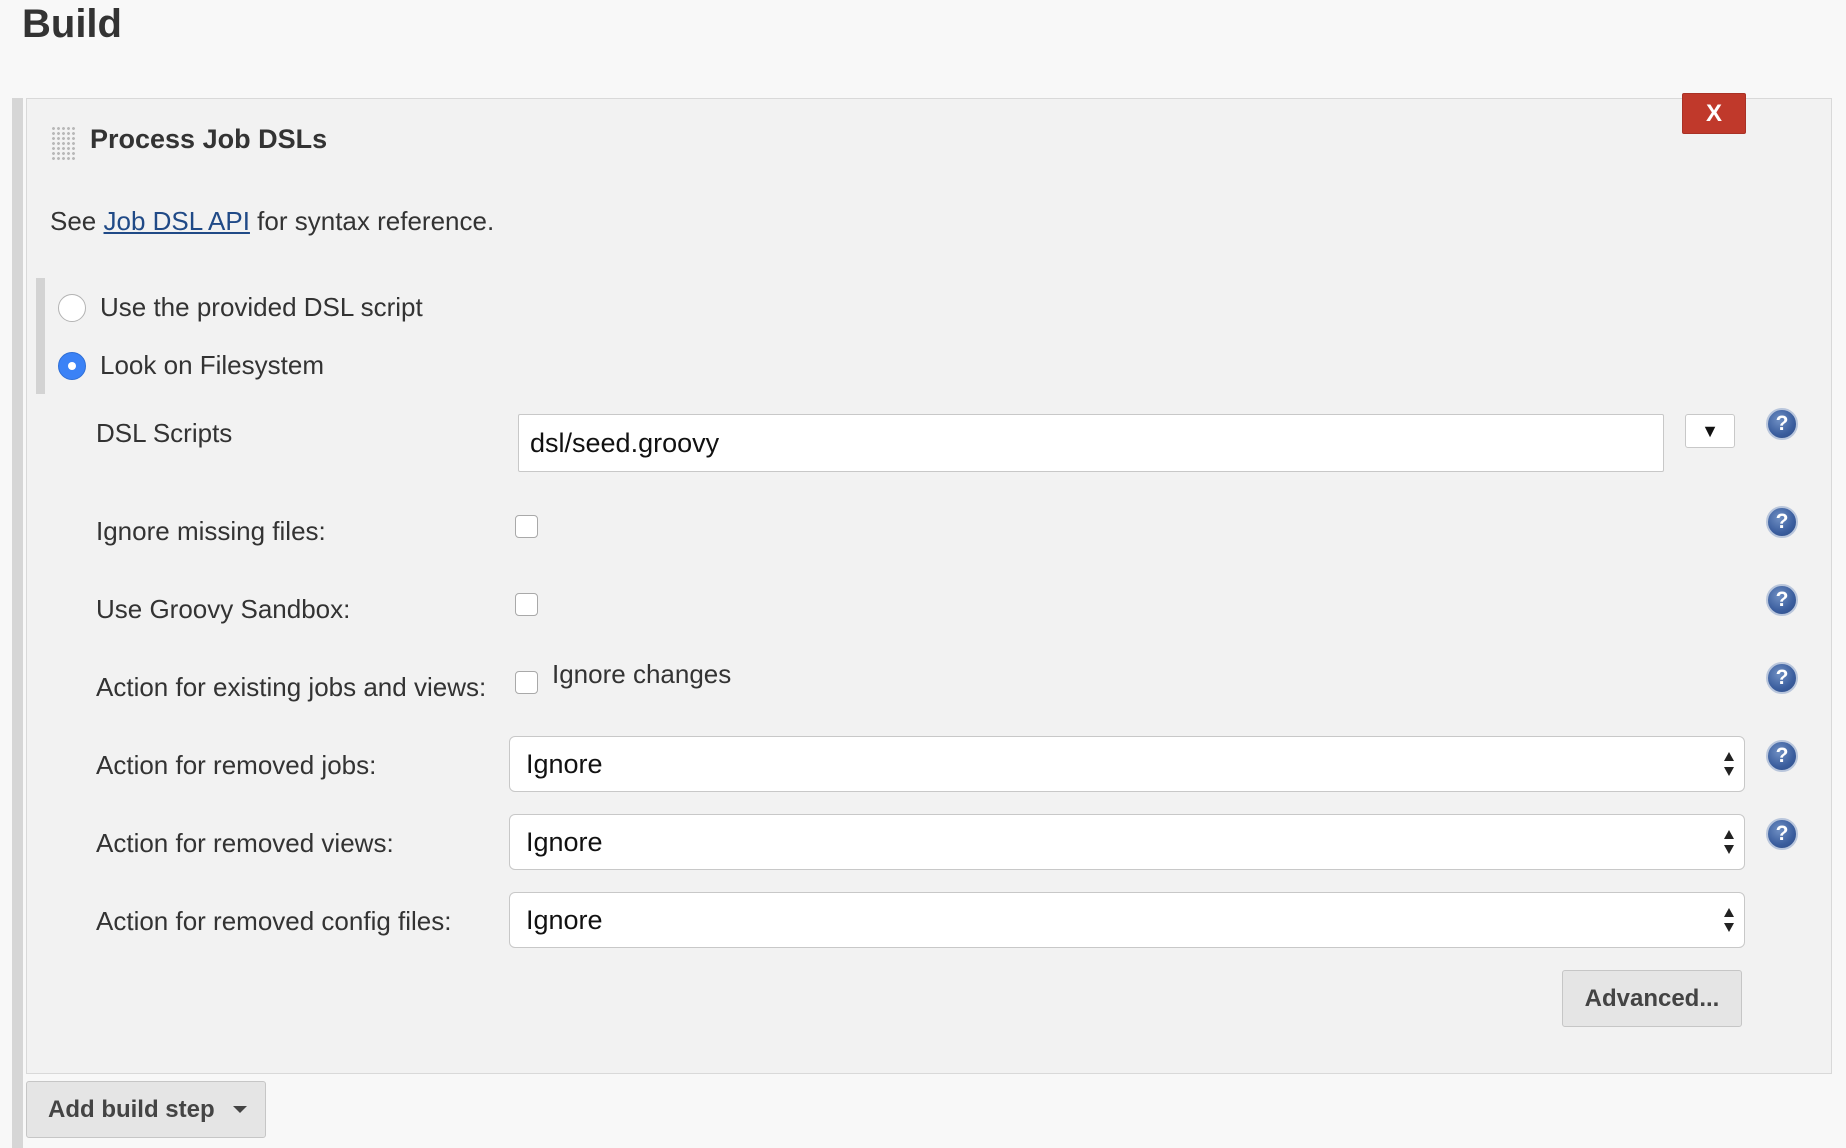  Describe the element at coordinates (372, 221) in the screenshot. I see `help-suffix: for syntax reference.` at that location.